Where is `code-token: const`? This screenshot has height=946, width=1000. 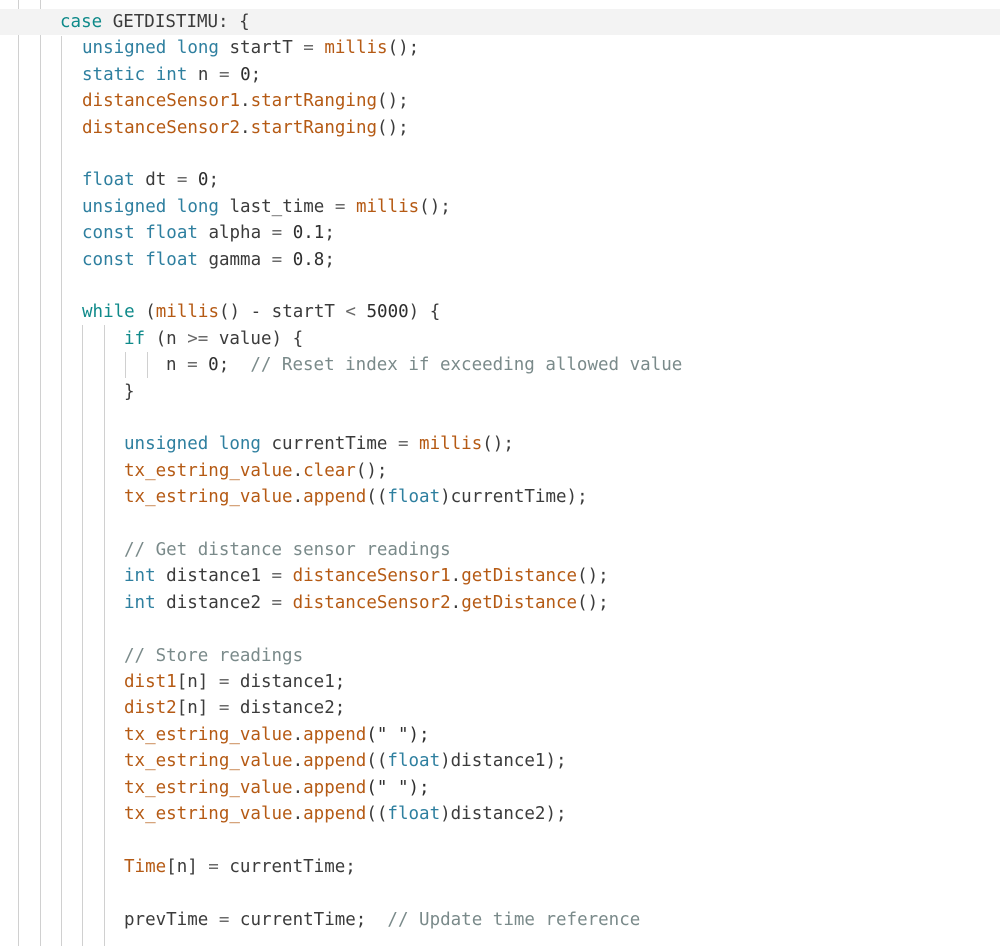
code-token: const is located at coordinates (114, 259).